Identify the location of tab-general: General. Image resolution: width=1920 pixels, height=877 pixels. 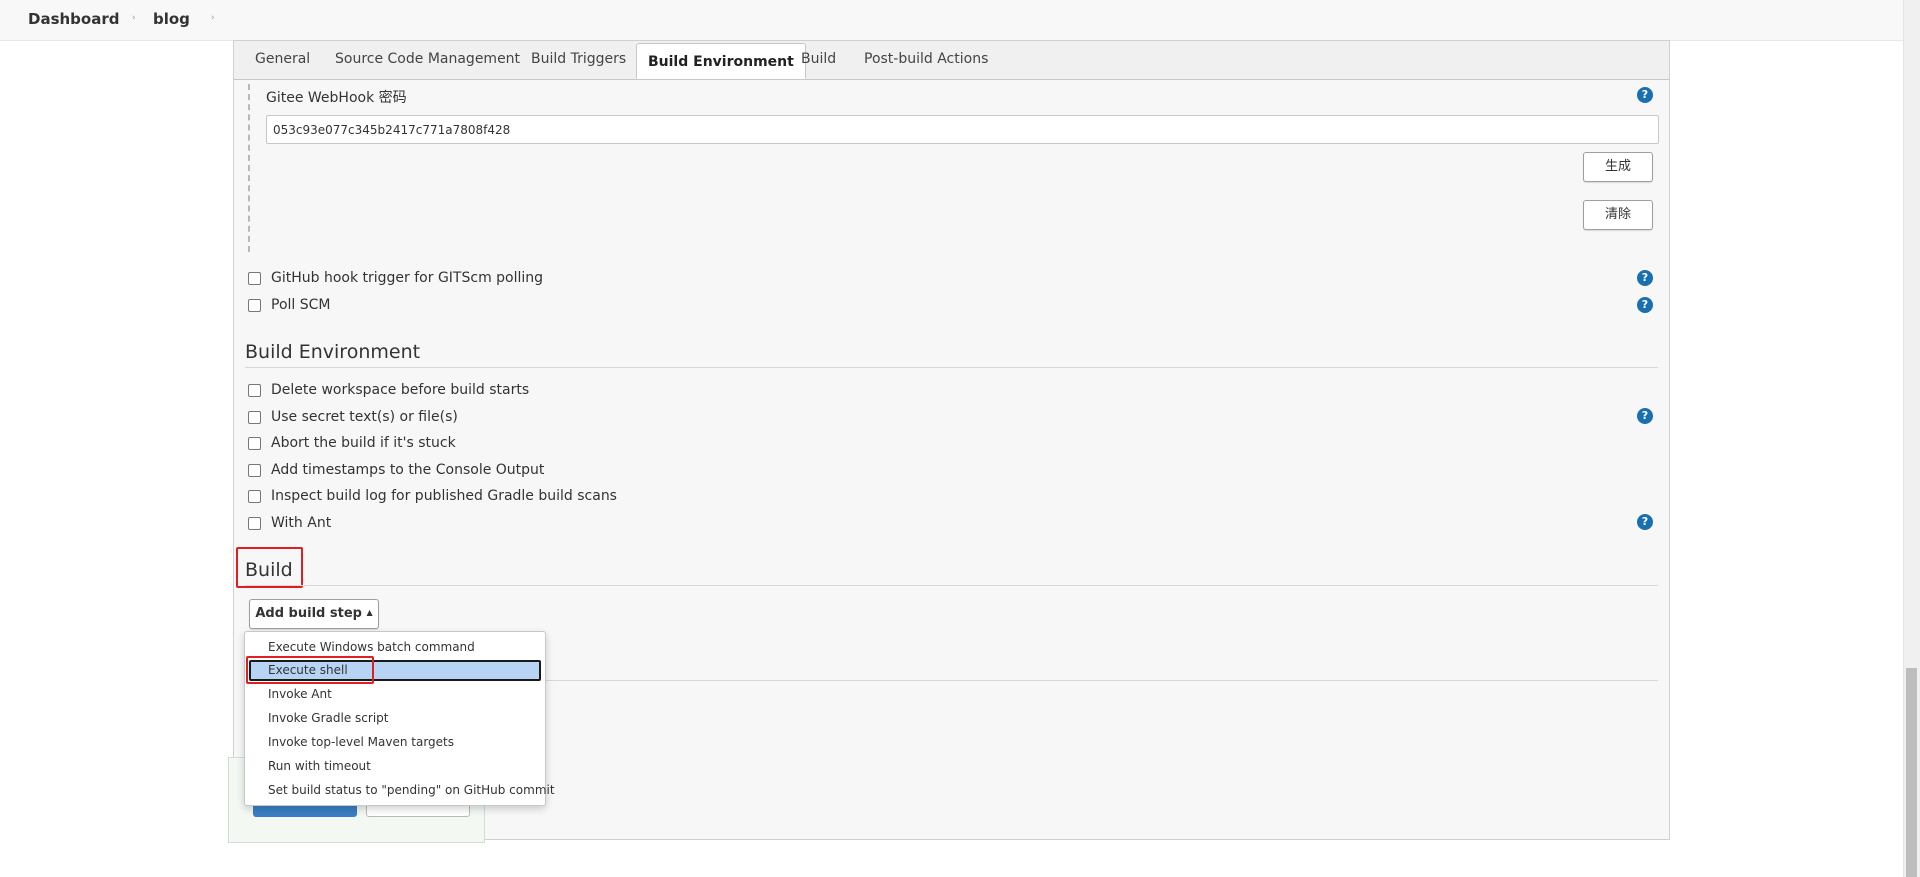
(282, 59).